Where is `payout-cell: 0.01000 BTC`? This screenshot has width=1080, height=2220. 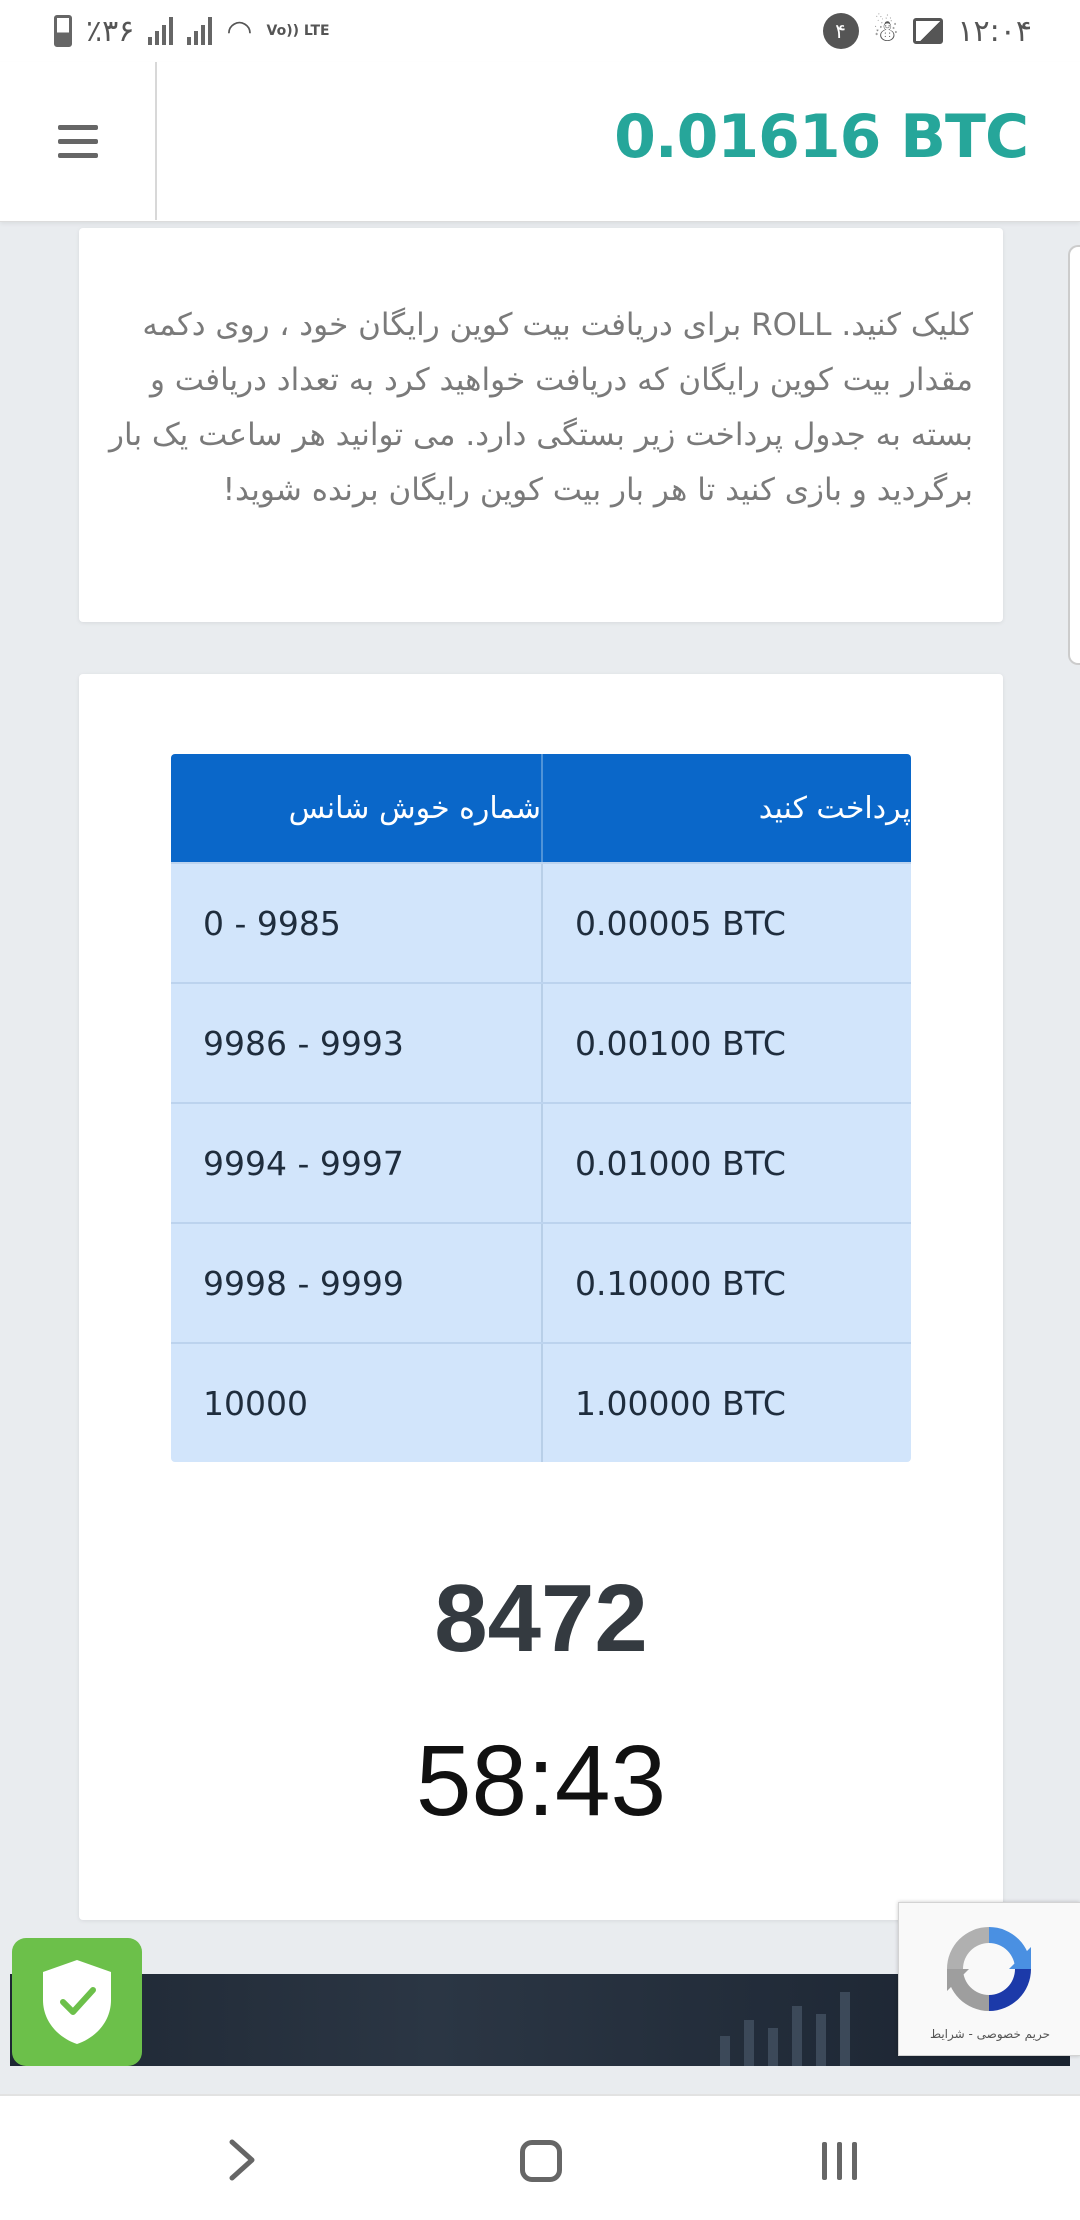
payout-cell: 0.01000 BTC is located at coordinates (726, 1163).